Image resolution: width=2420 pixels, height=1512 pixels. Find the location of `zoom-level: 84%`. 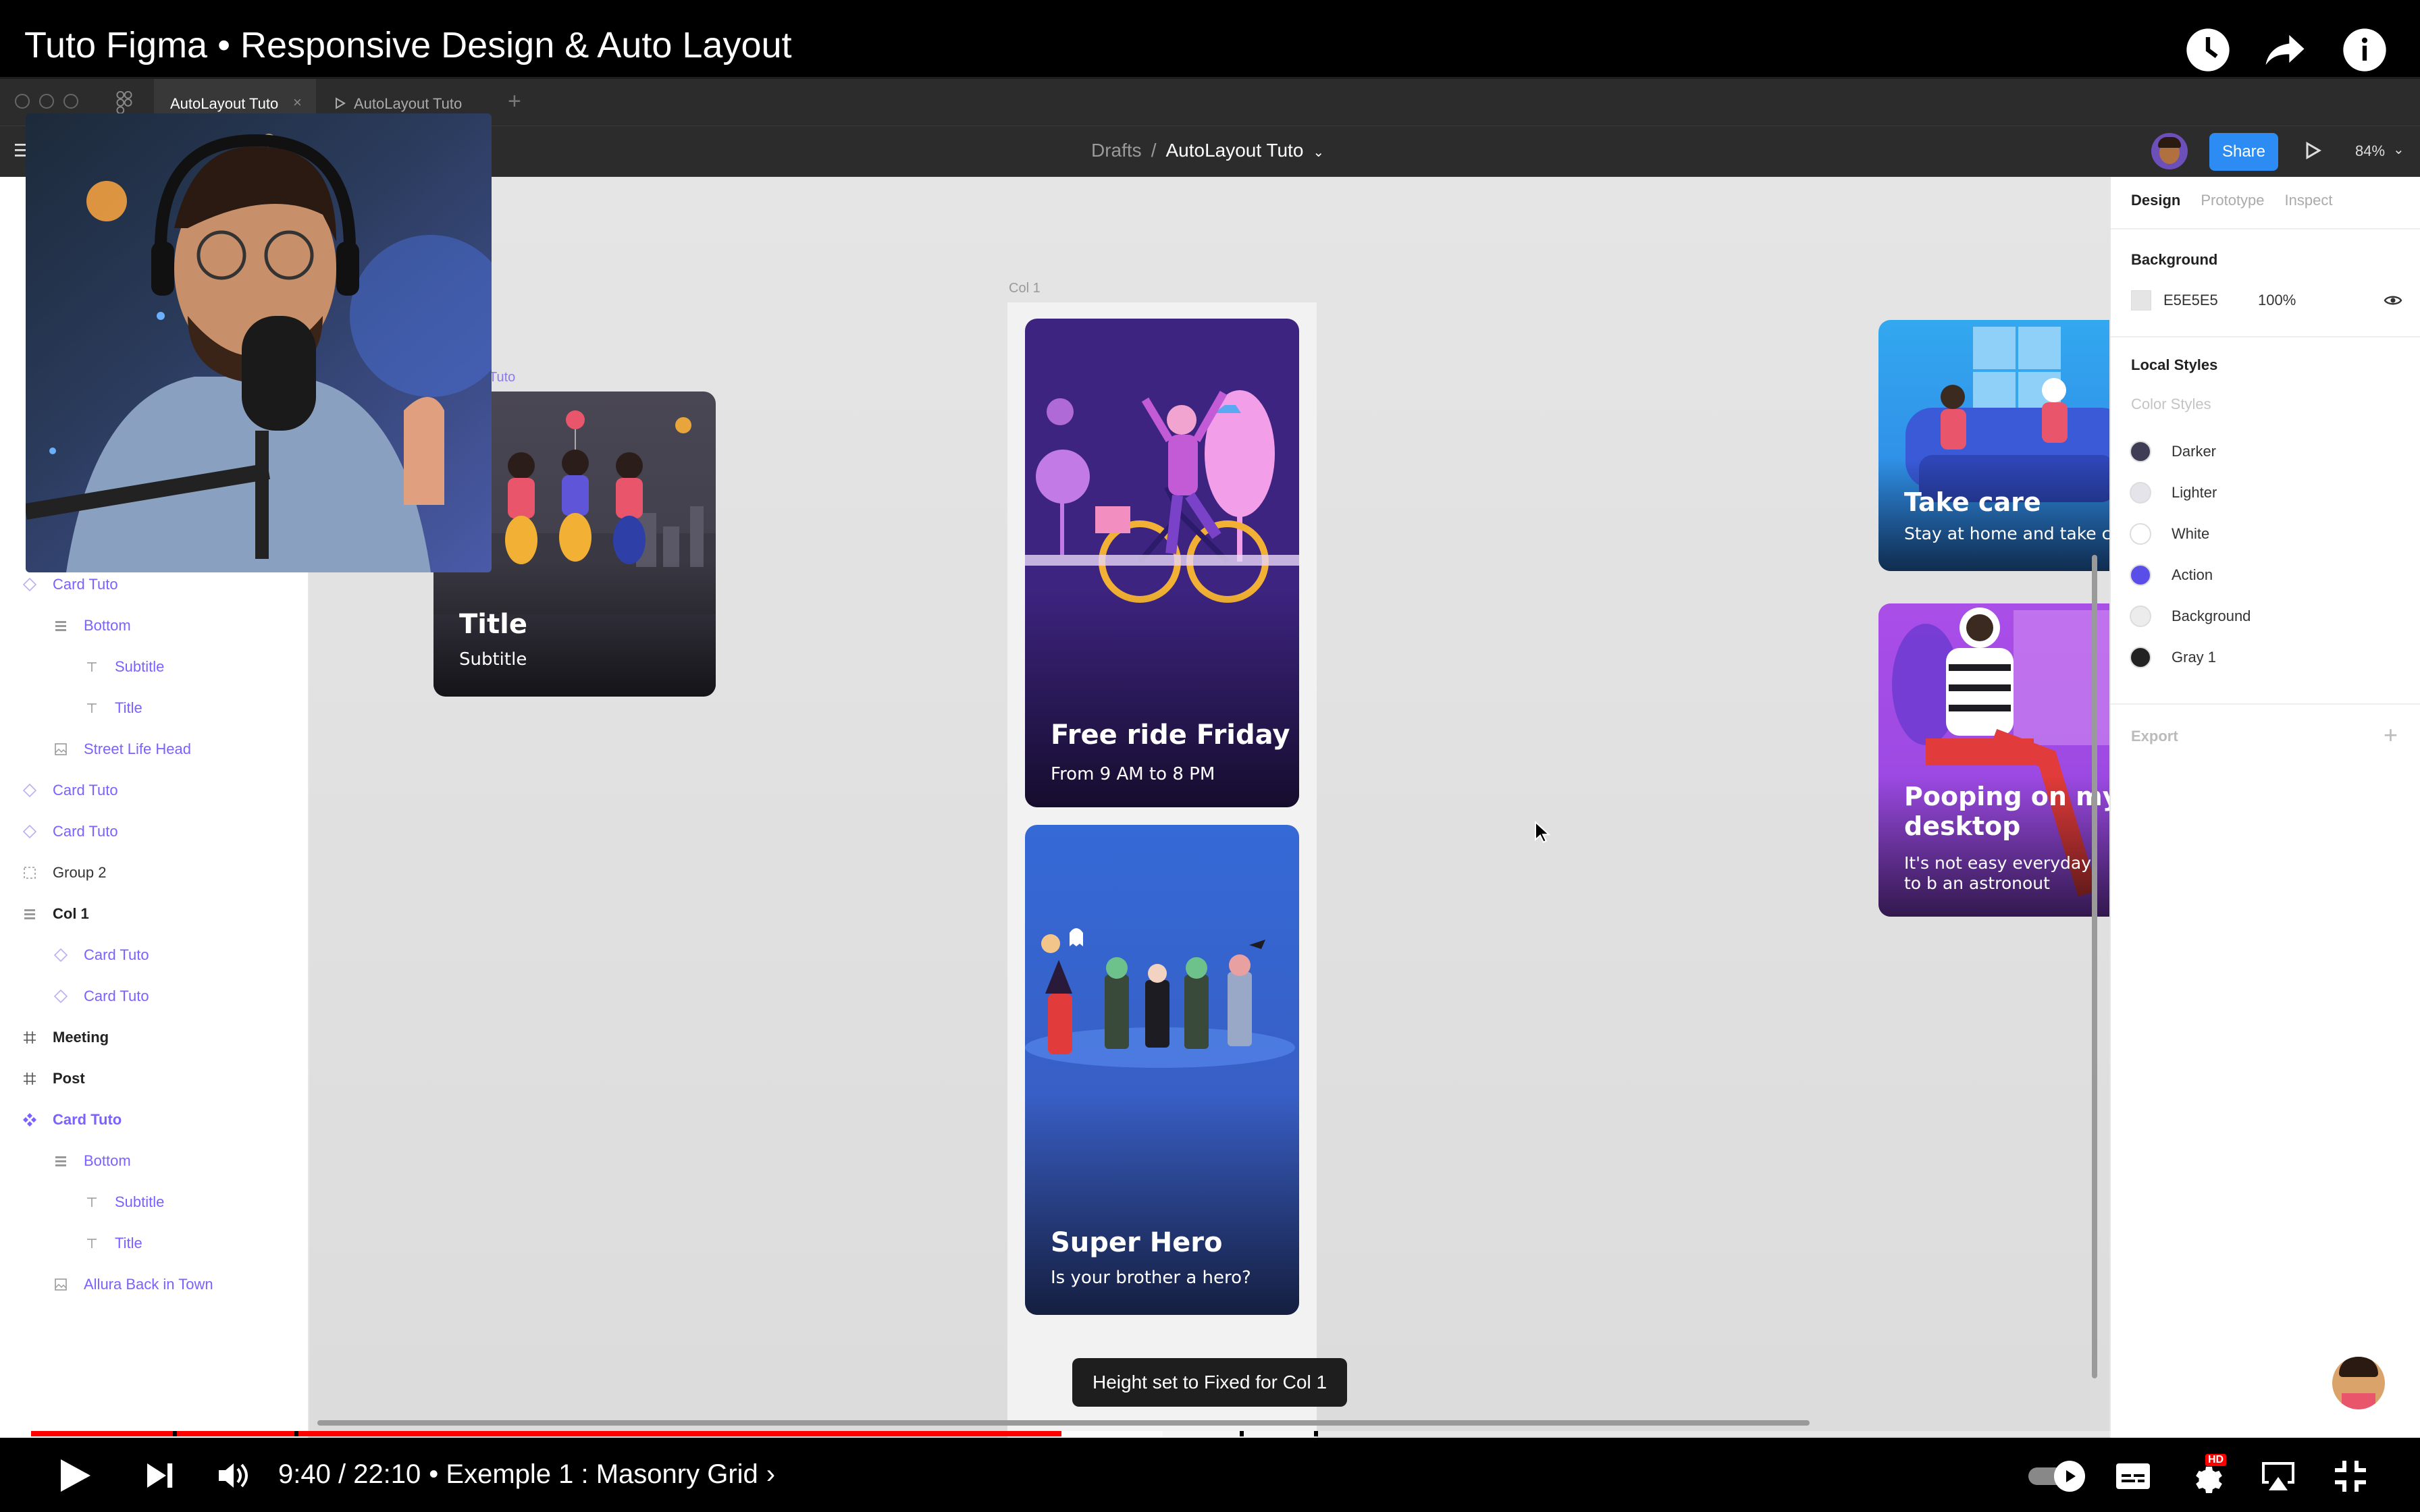

zoom-level: 84% is located at coordinates (2370, 151).